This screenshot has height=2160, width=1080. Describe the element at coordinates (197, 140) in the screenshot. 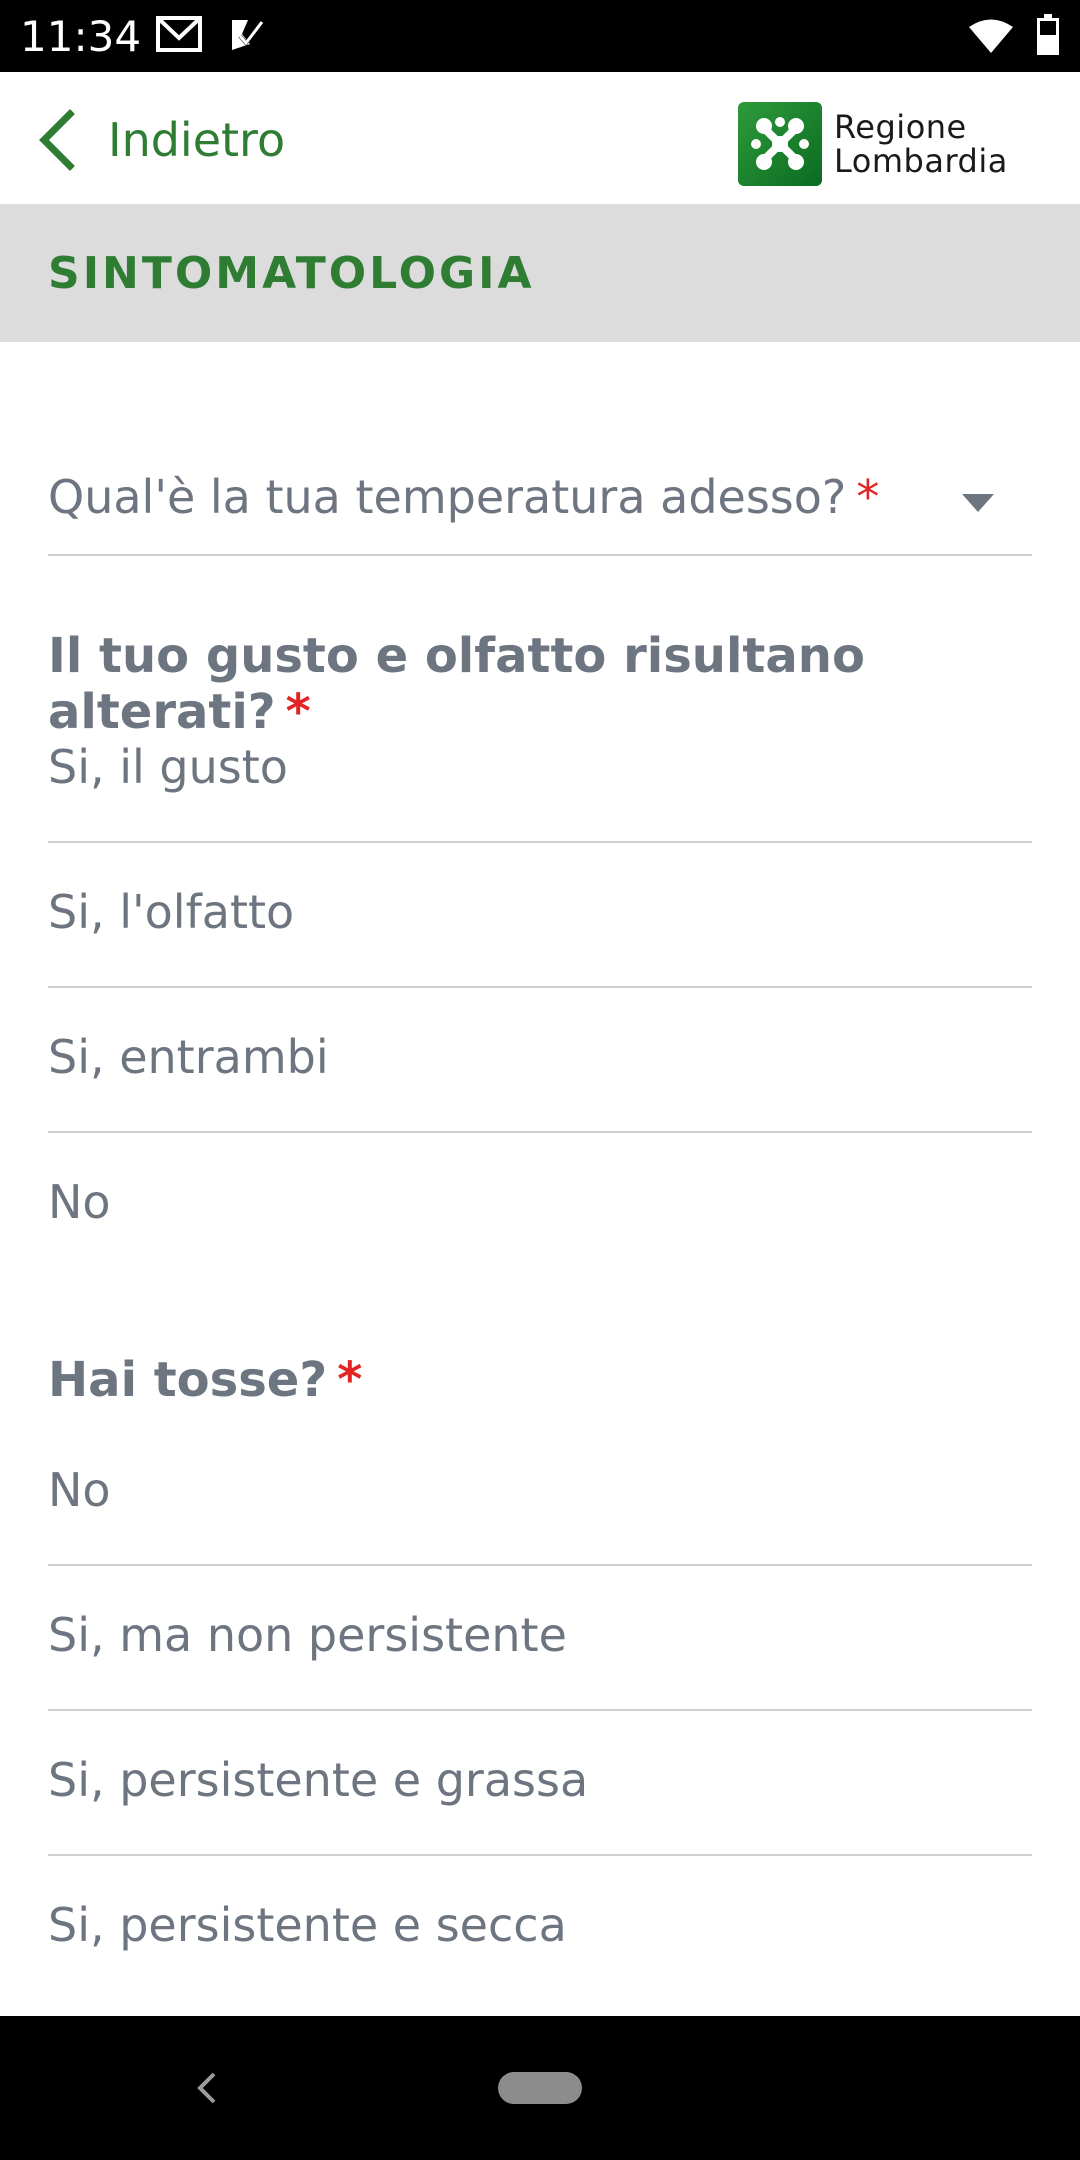

I see `back-label: Indietro` at that location.